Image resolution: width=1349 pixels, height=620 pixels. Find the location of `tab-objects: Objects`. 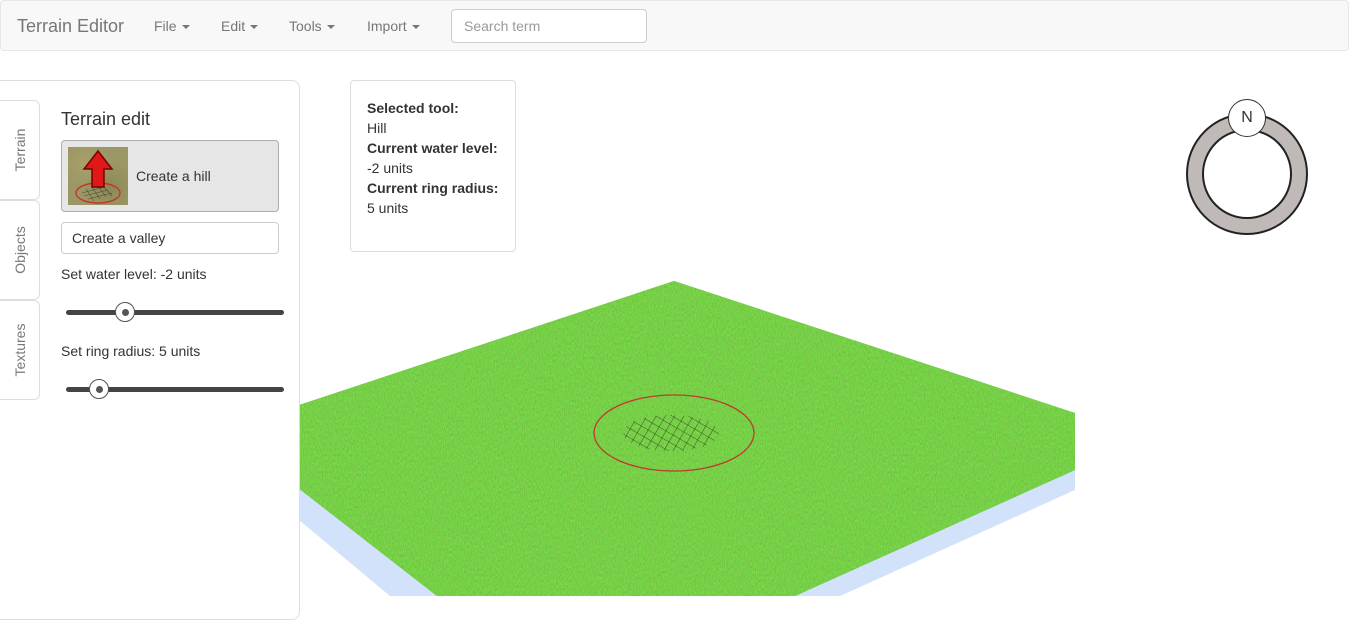

tab-objects: Objects is located at coordinates (20, 250).